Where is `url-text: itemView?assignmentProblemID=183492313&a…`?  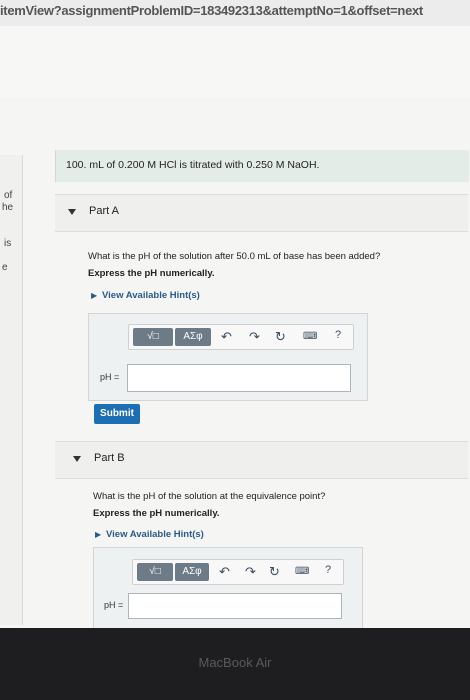 url-text: itemView?assignmentProblemID=183492313&a… is located at coordinates (211, 10).